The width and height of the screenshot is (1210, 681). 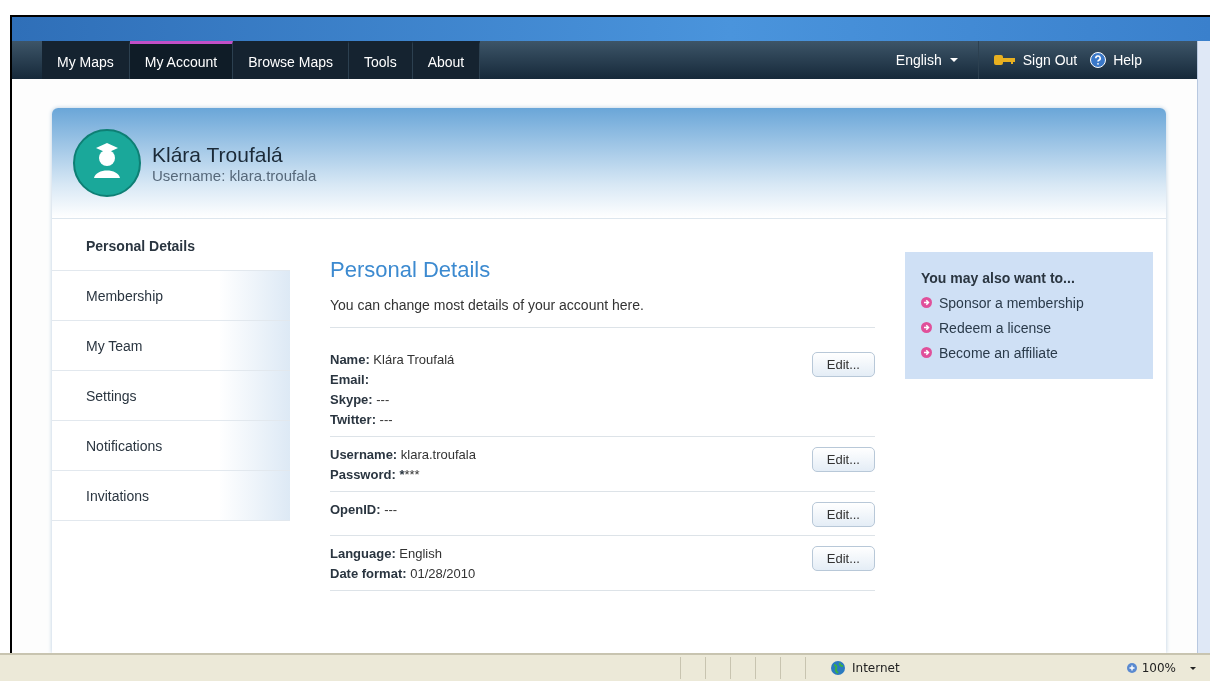 I want to click on sidebar-item: Settings, so click(x=171, y=396).